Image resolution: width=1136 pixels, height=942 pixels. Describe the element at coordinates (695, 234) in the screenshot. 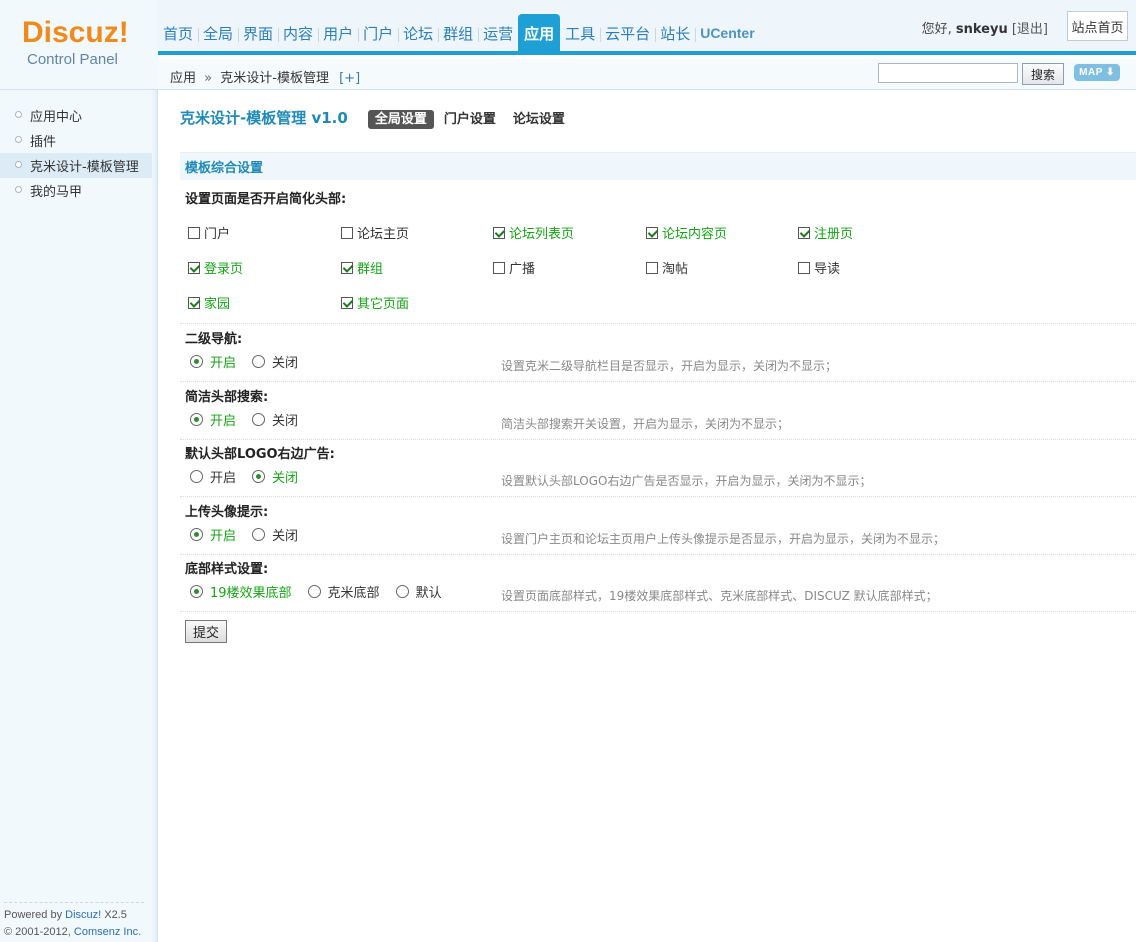

I see `checkbox-label: 论坛内容页` at that location.